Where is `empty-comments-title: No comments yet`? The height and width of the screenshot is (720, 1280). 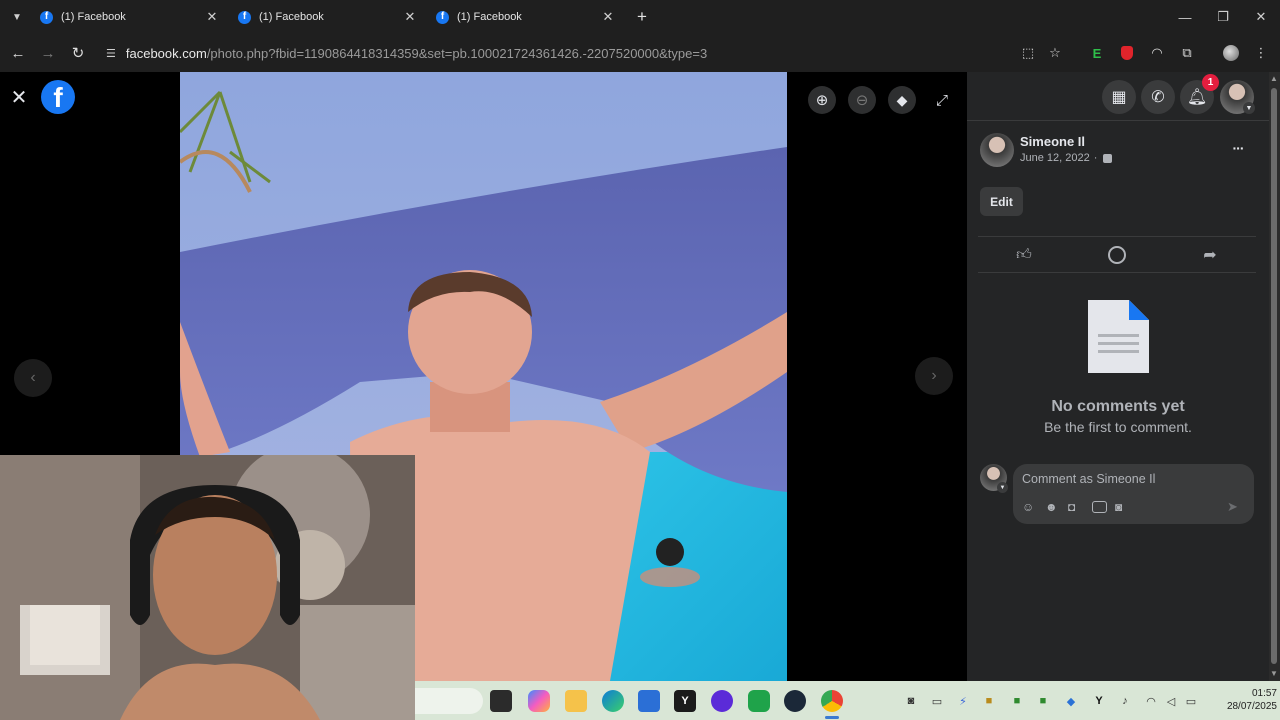
empty-comments-title: No comments yet is located at coordinates (1118, 406).